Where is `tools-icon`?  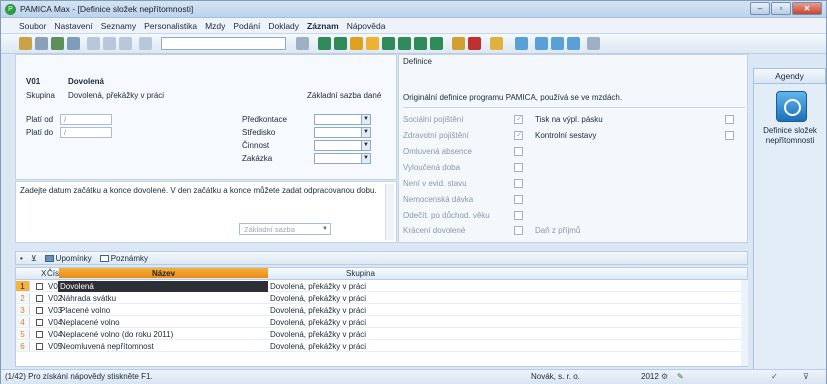 tools-icon is located at coordinates (41, 43).